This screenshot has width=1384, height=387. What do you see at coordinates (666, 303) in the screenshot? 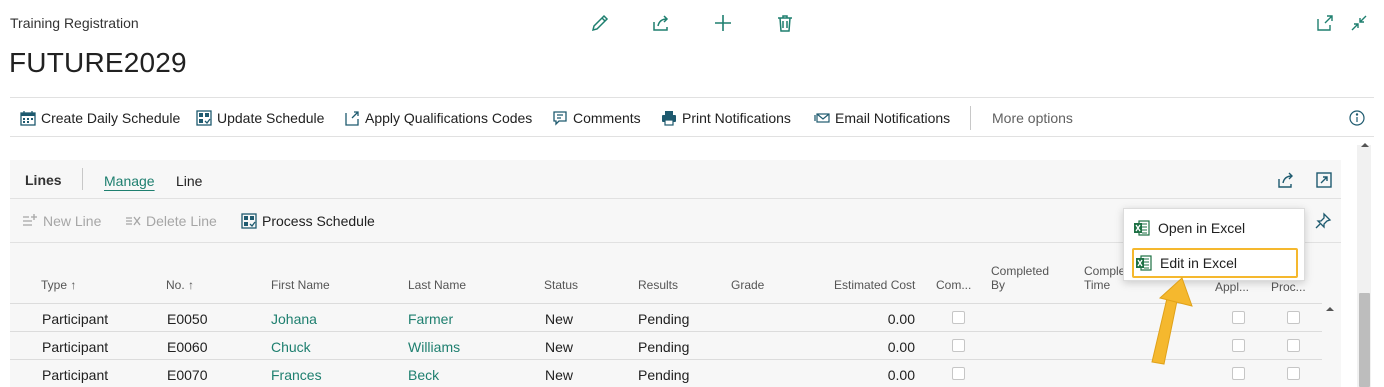
I see `header-divider` at bounding box center [666, 303].